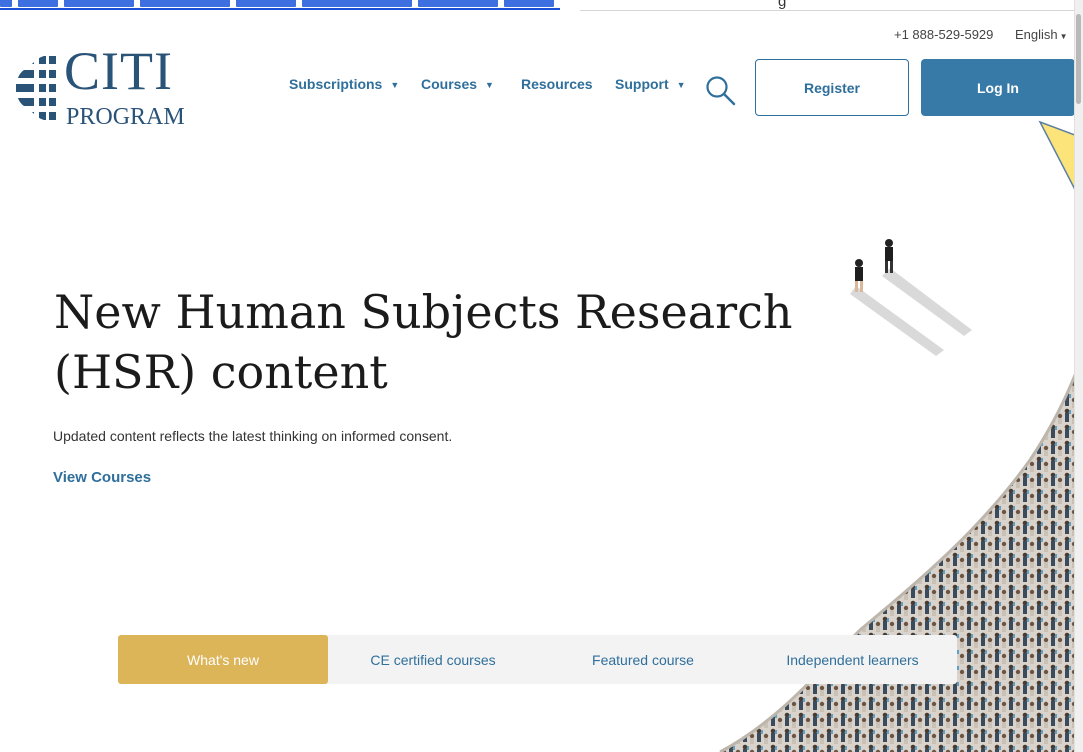 This screenshot has height=752, width=1083. What do you see at coordinates (223, 659) in the screenshot?
I see `tab-whats-new: What's new` at bounding box center [223, 659].